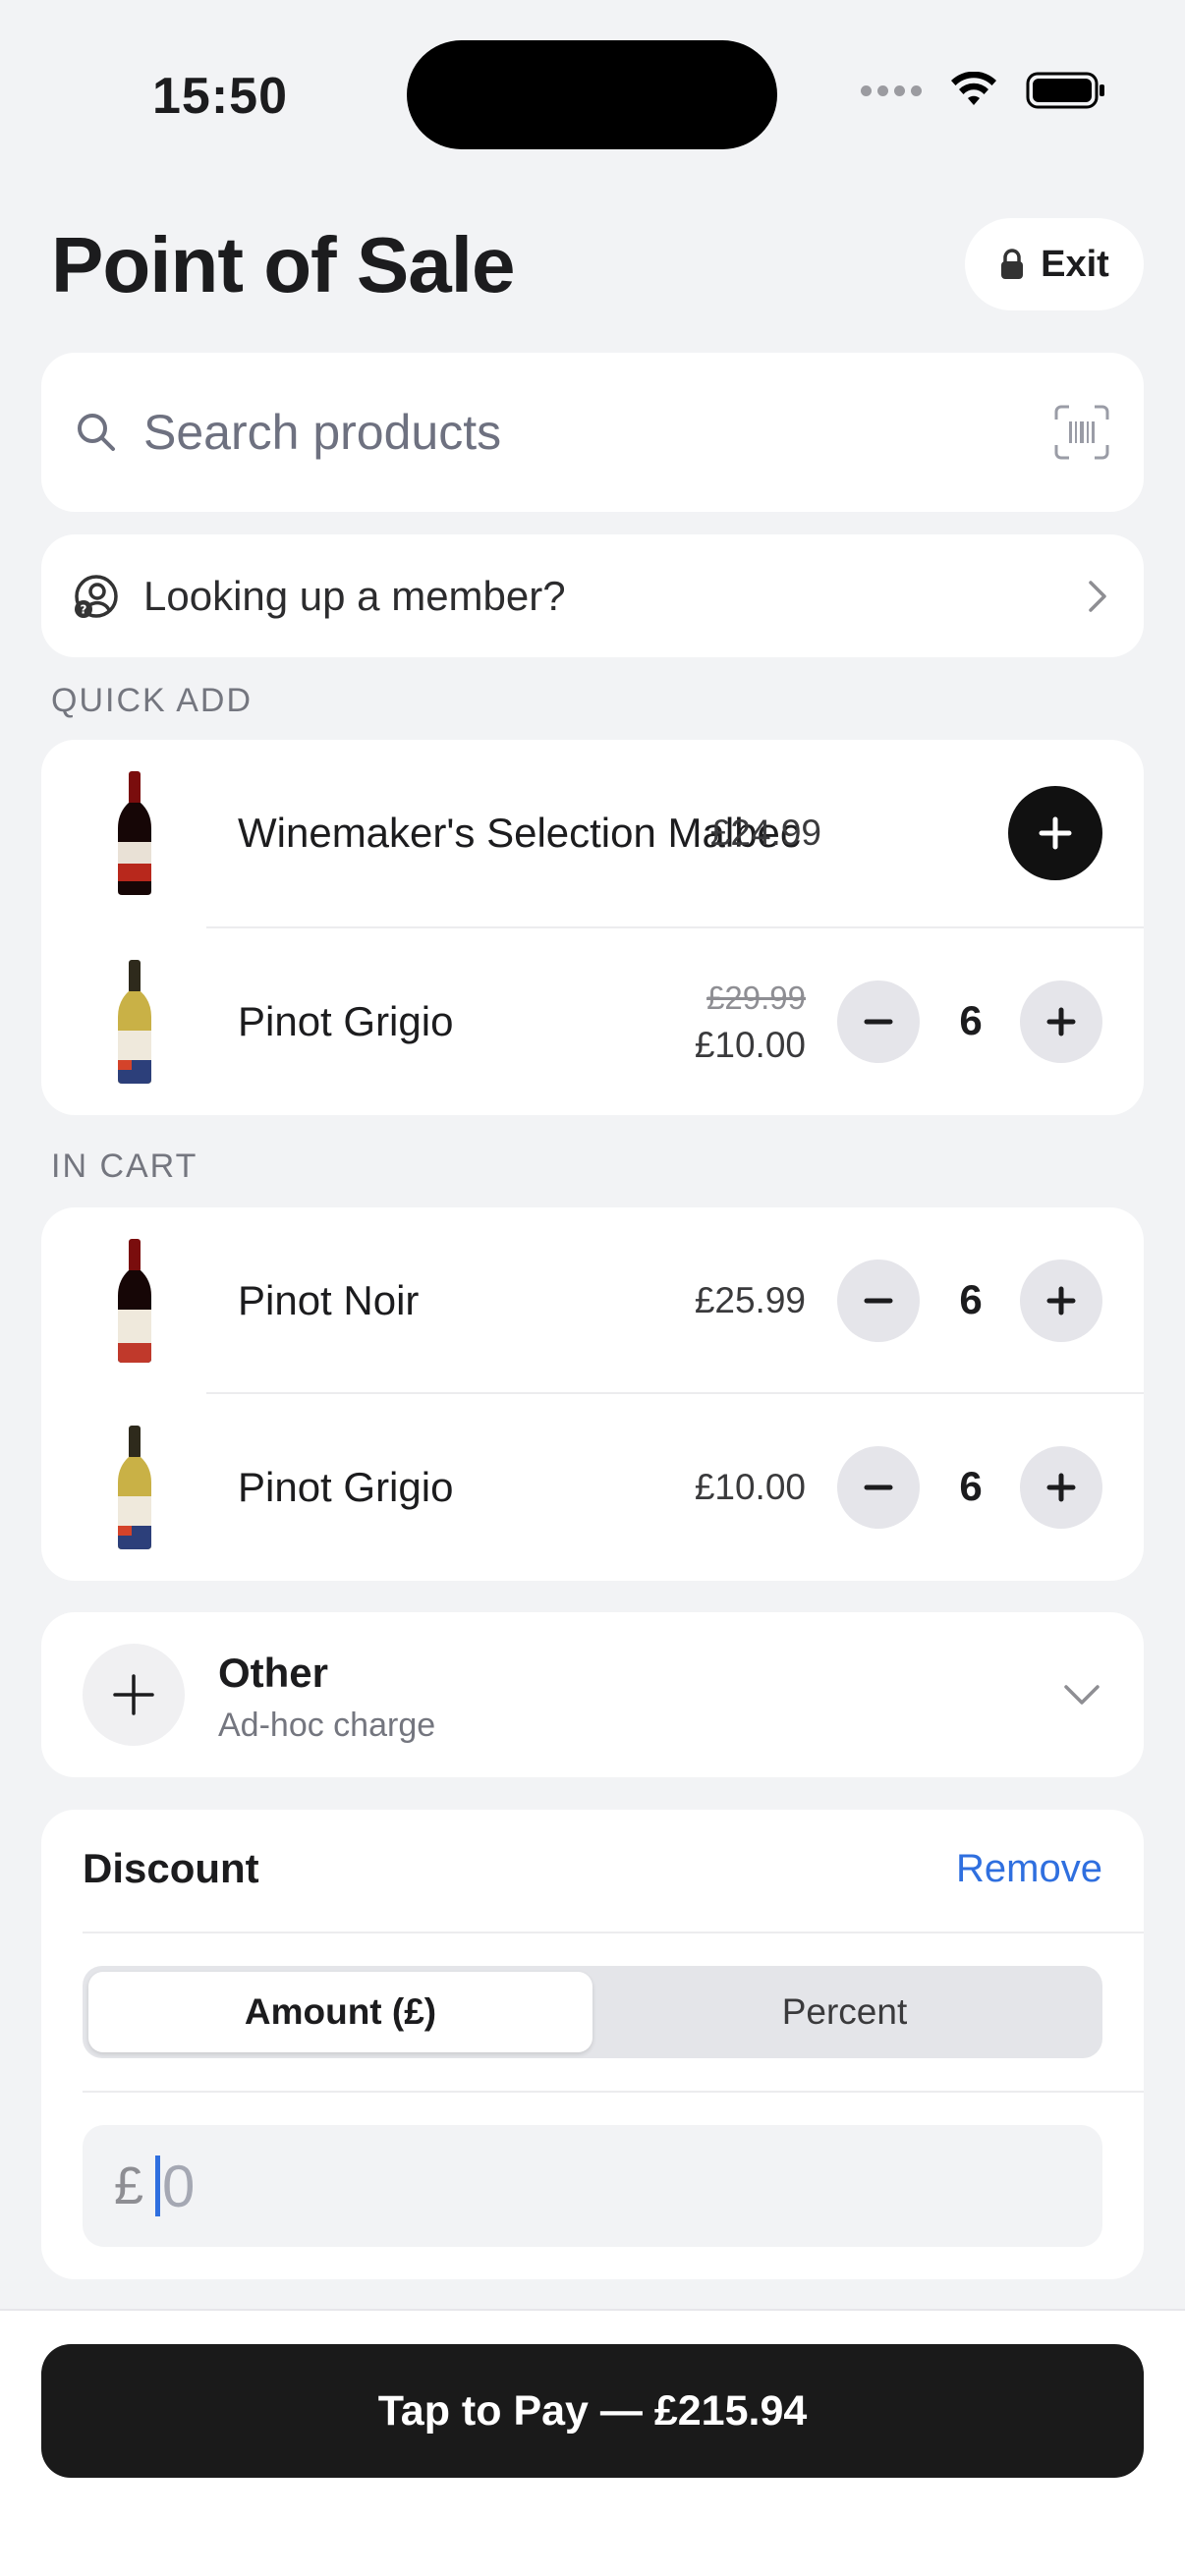 Image resolution: width=1185 pixels, height=2576 pixels. What do you see at coordinates (1029, 1869) in the screenshot?
I see `remove-discount-button: Remove` at bounding box center [1029, 1869].